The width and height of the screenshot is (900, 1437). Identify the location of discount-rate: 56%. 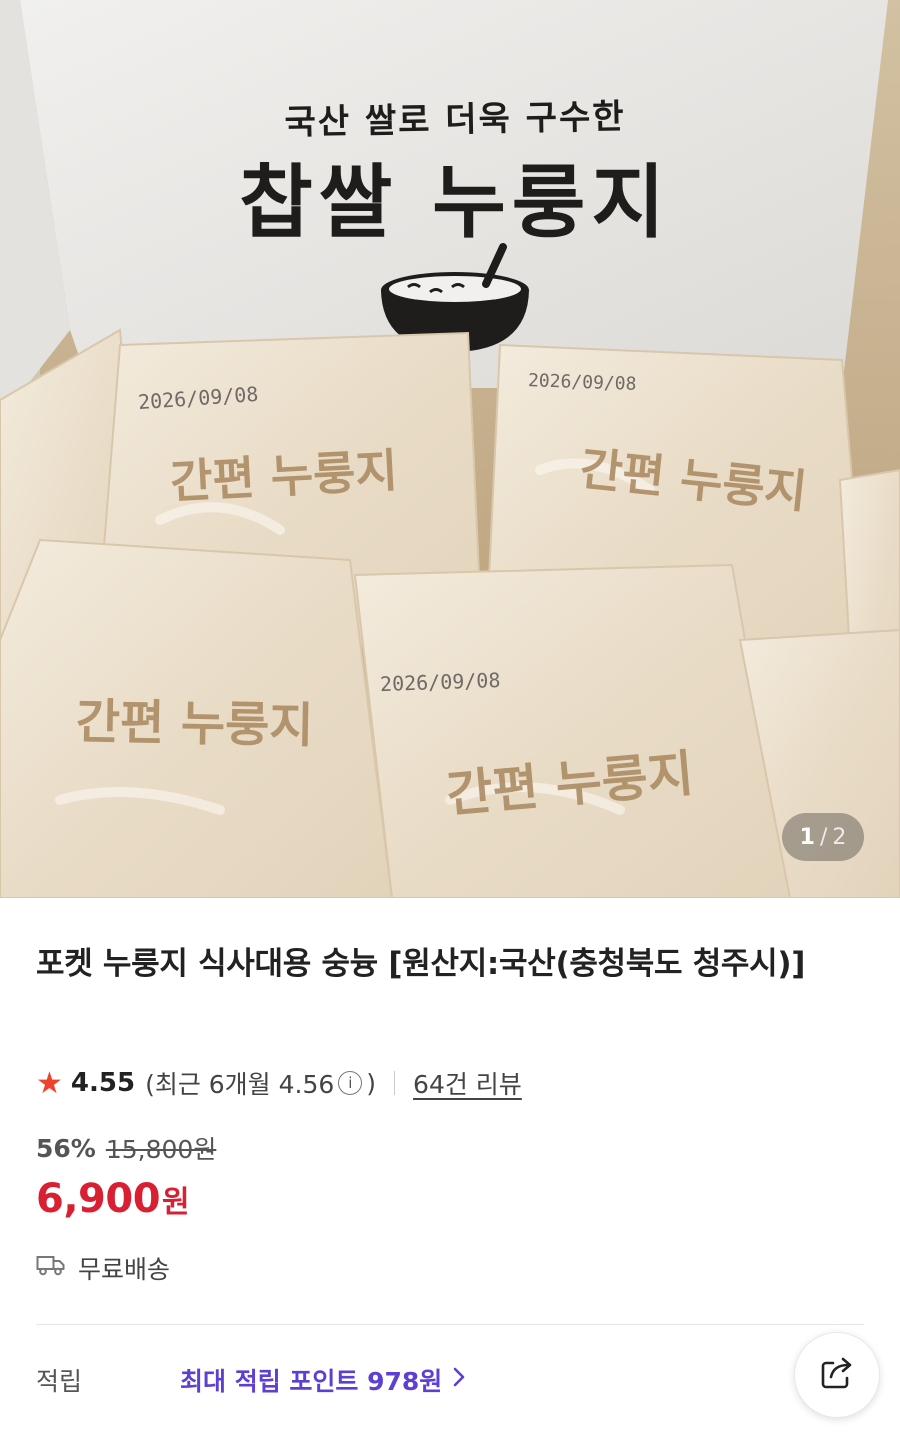
(66, 1148).